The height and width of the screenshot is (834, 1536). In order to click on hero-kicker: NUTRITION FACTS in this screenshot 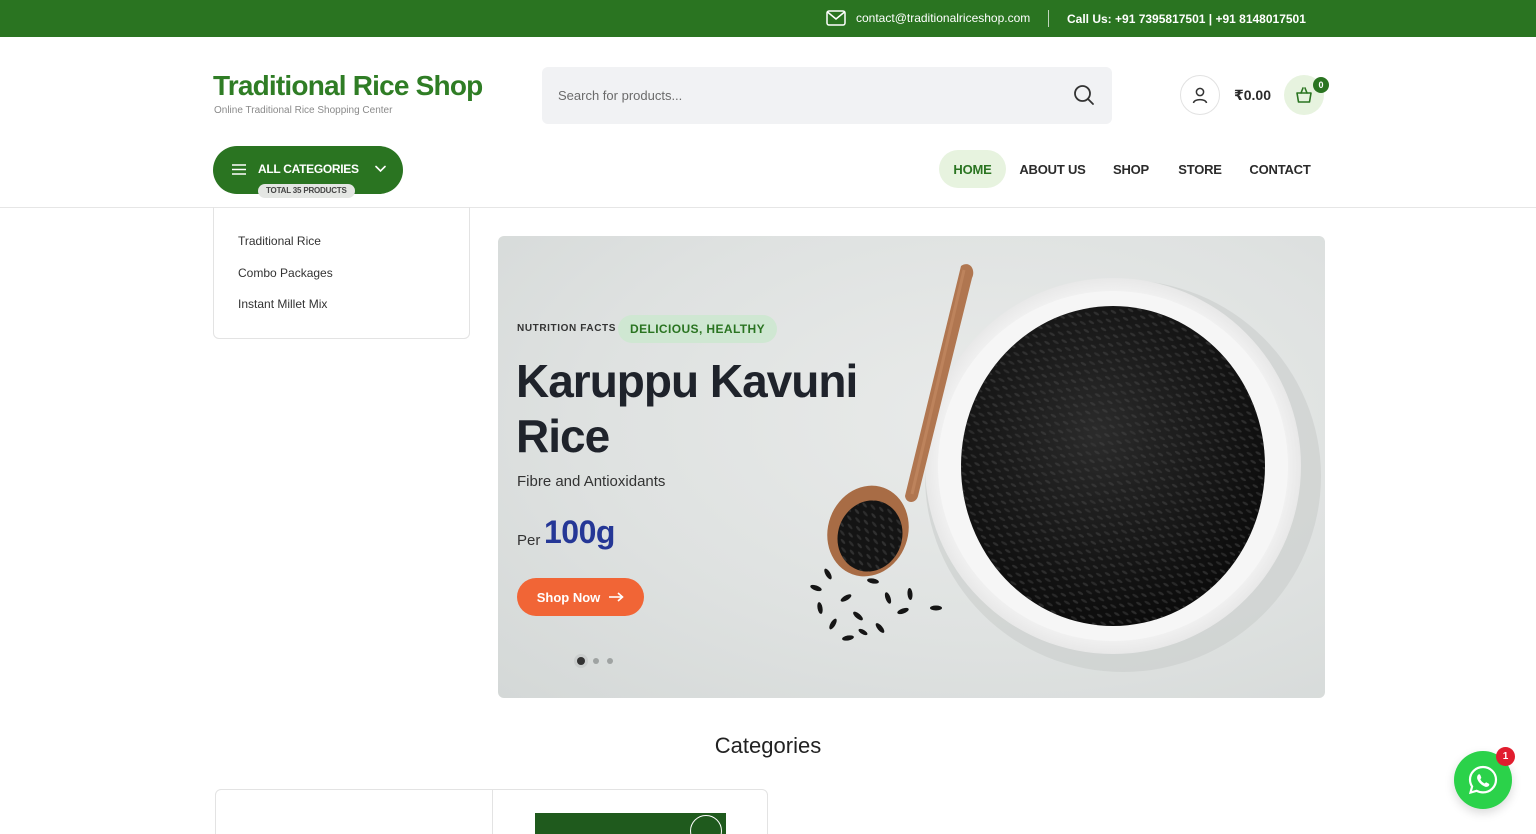, I will do `click(566, 328)`.